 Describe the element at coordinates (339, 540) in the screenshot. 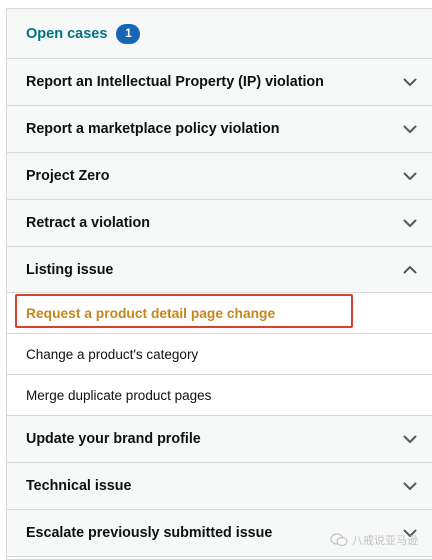

I see `wechat-icon` at that location.